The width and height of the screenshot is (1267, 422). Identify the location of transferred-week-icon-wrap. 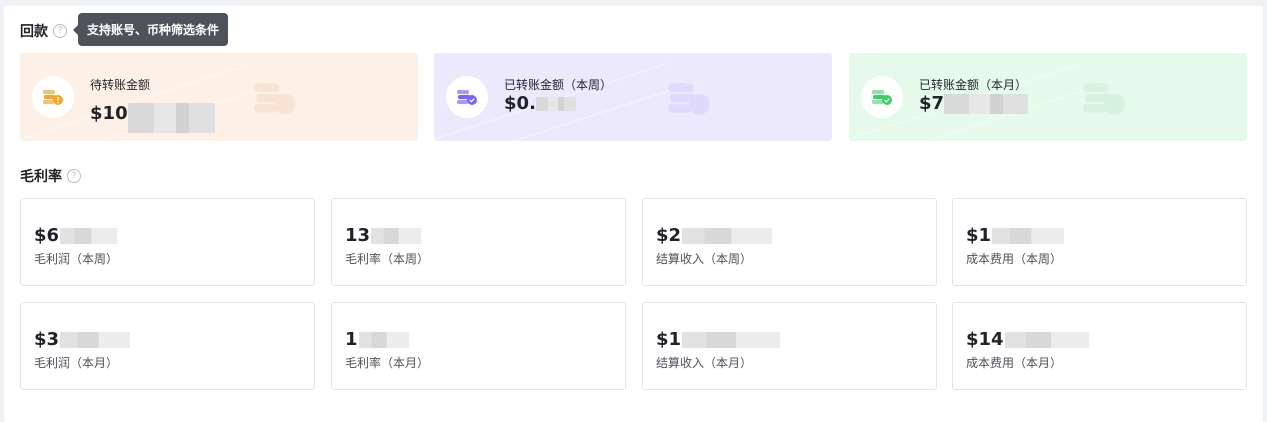
(467, 97).